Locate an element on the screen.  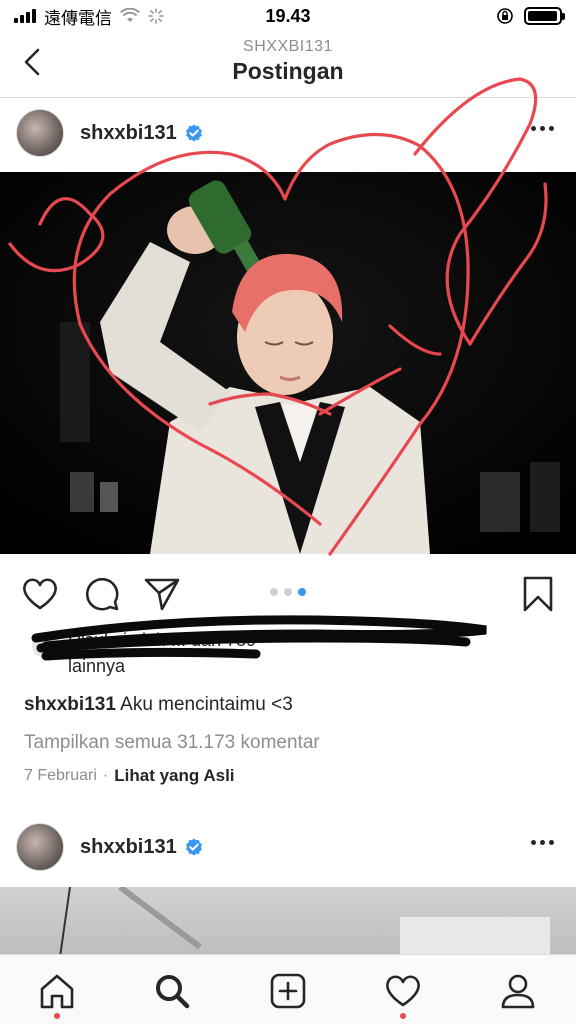
back-button is located at coordinates (32, 62).